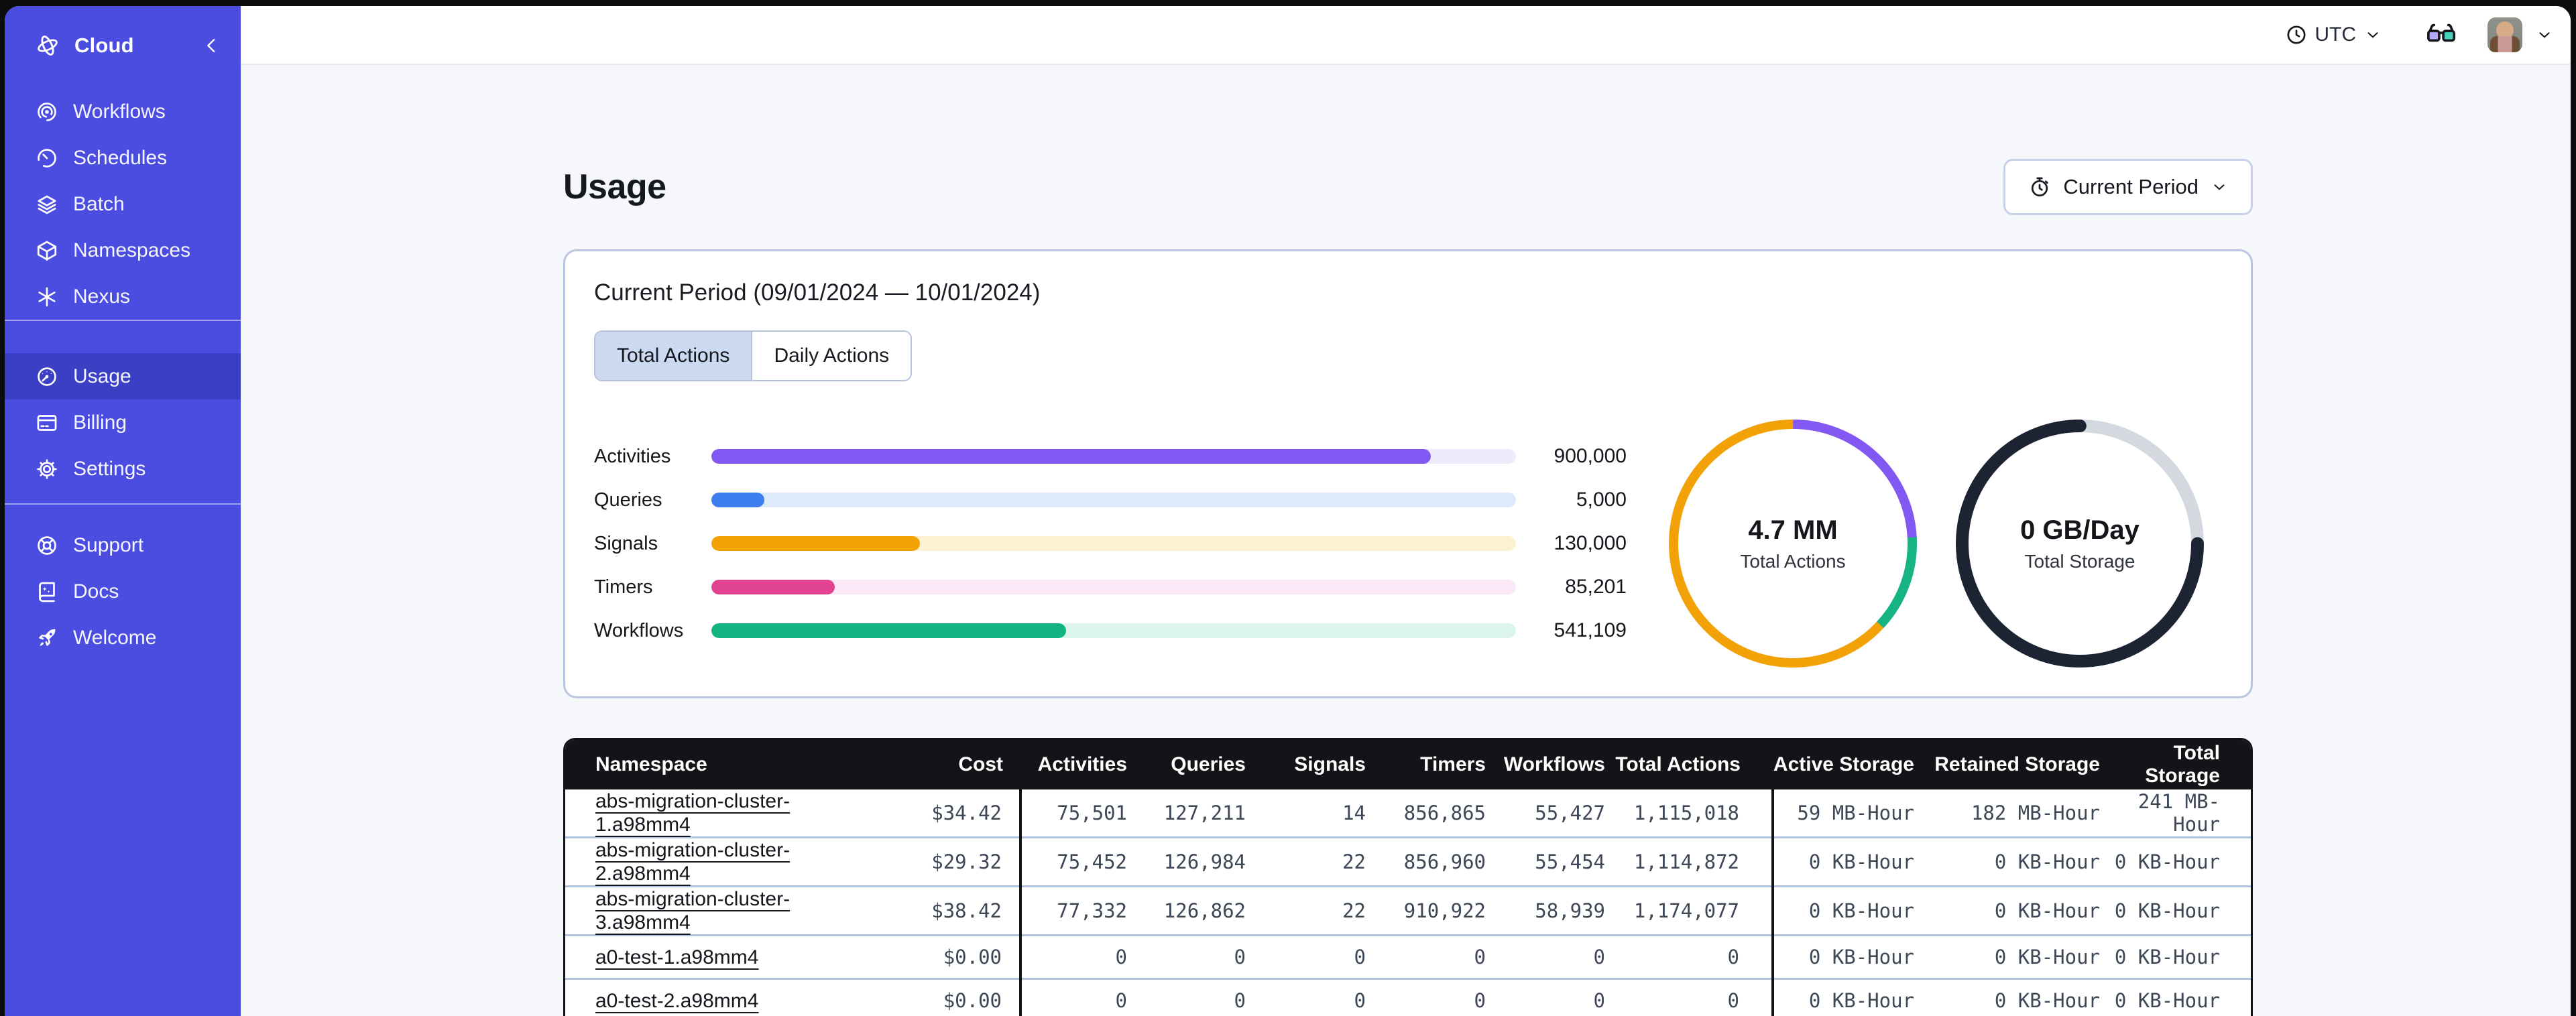 The image size is (2576, 1016). Describe the element at coordinates (831, 356) in the screenshot. I see `tab-daily-actions: Daily Actions` at that location.